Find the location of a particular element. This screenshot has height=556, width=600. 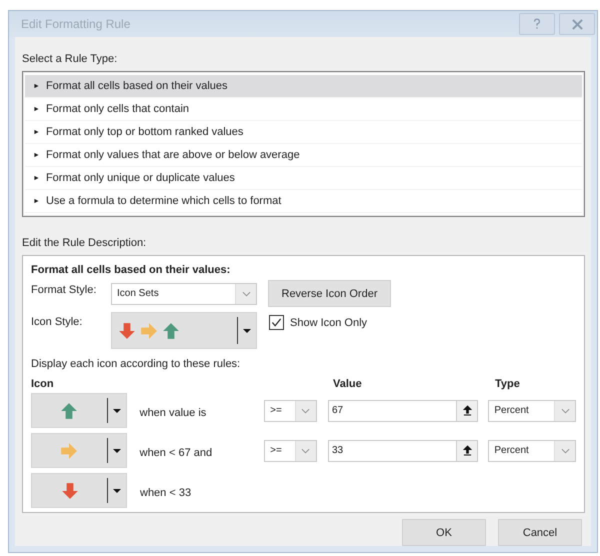

field-label: Format Style: is located at coordinates (64, 289).